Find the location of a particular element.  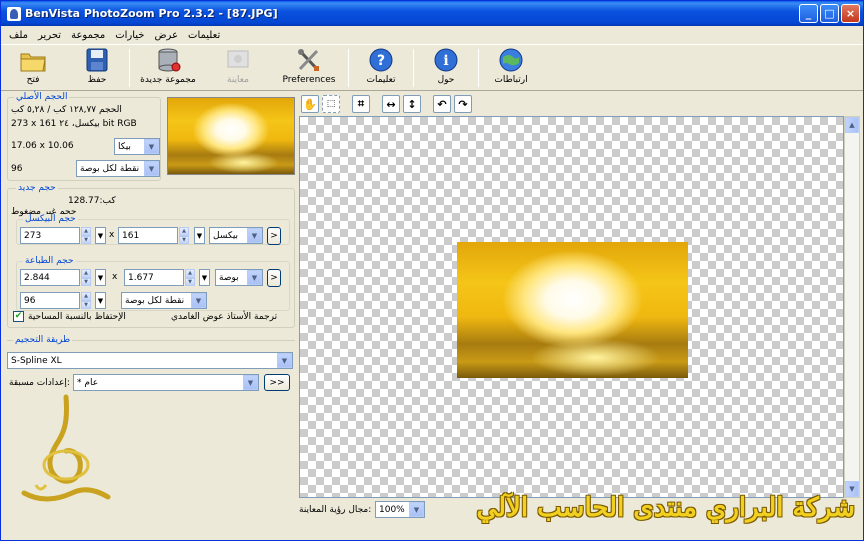

rotate-left-icon: ↶ is located at coordinates (442, 104).